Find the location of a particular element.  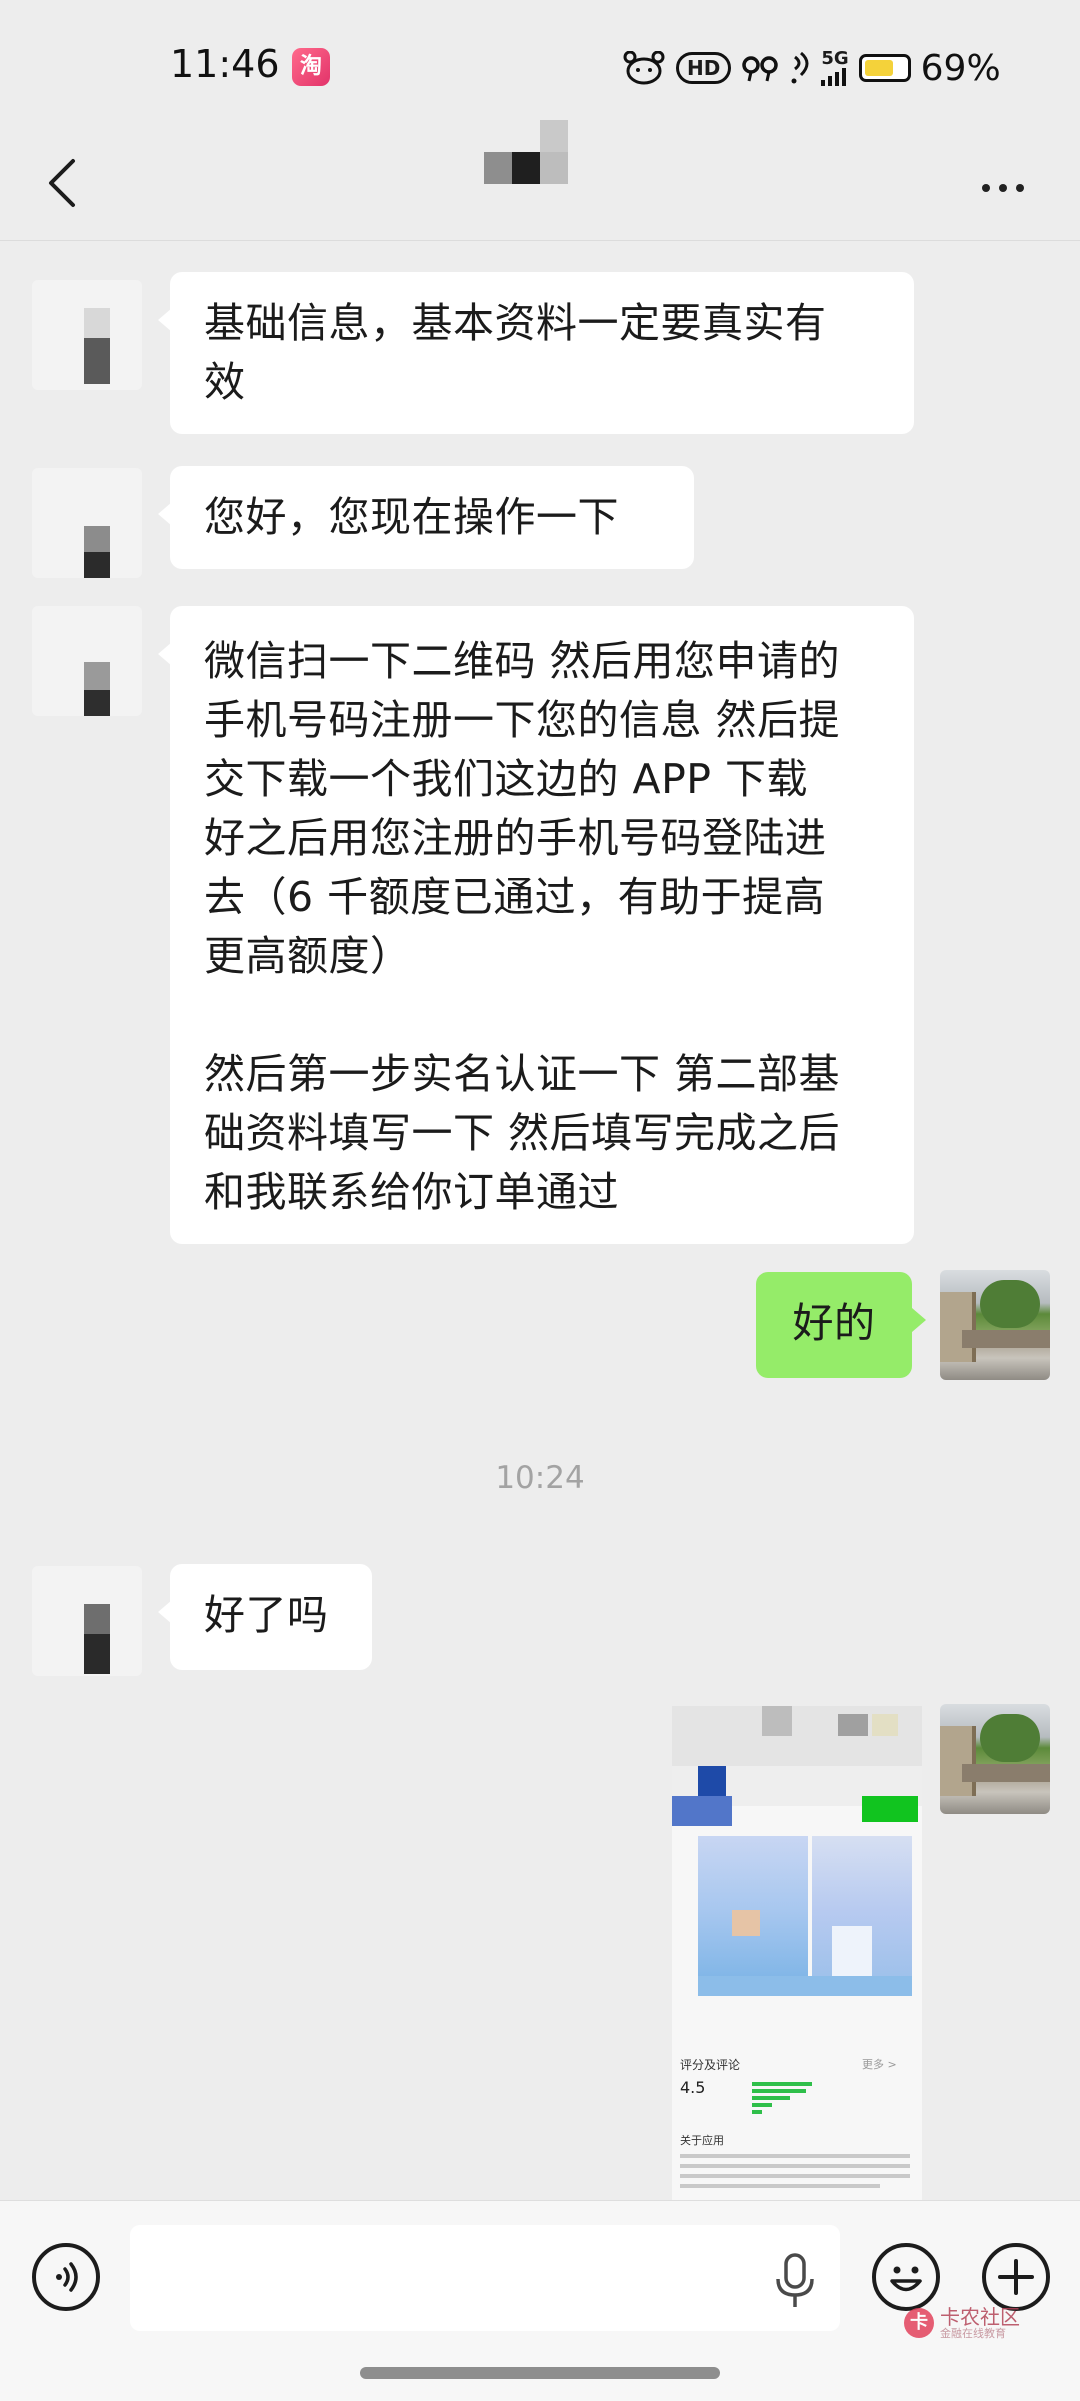

watermark: 卡 卡农社区 金融在线教育 is located at coordinates (962, 2323).